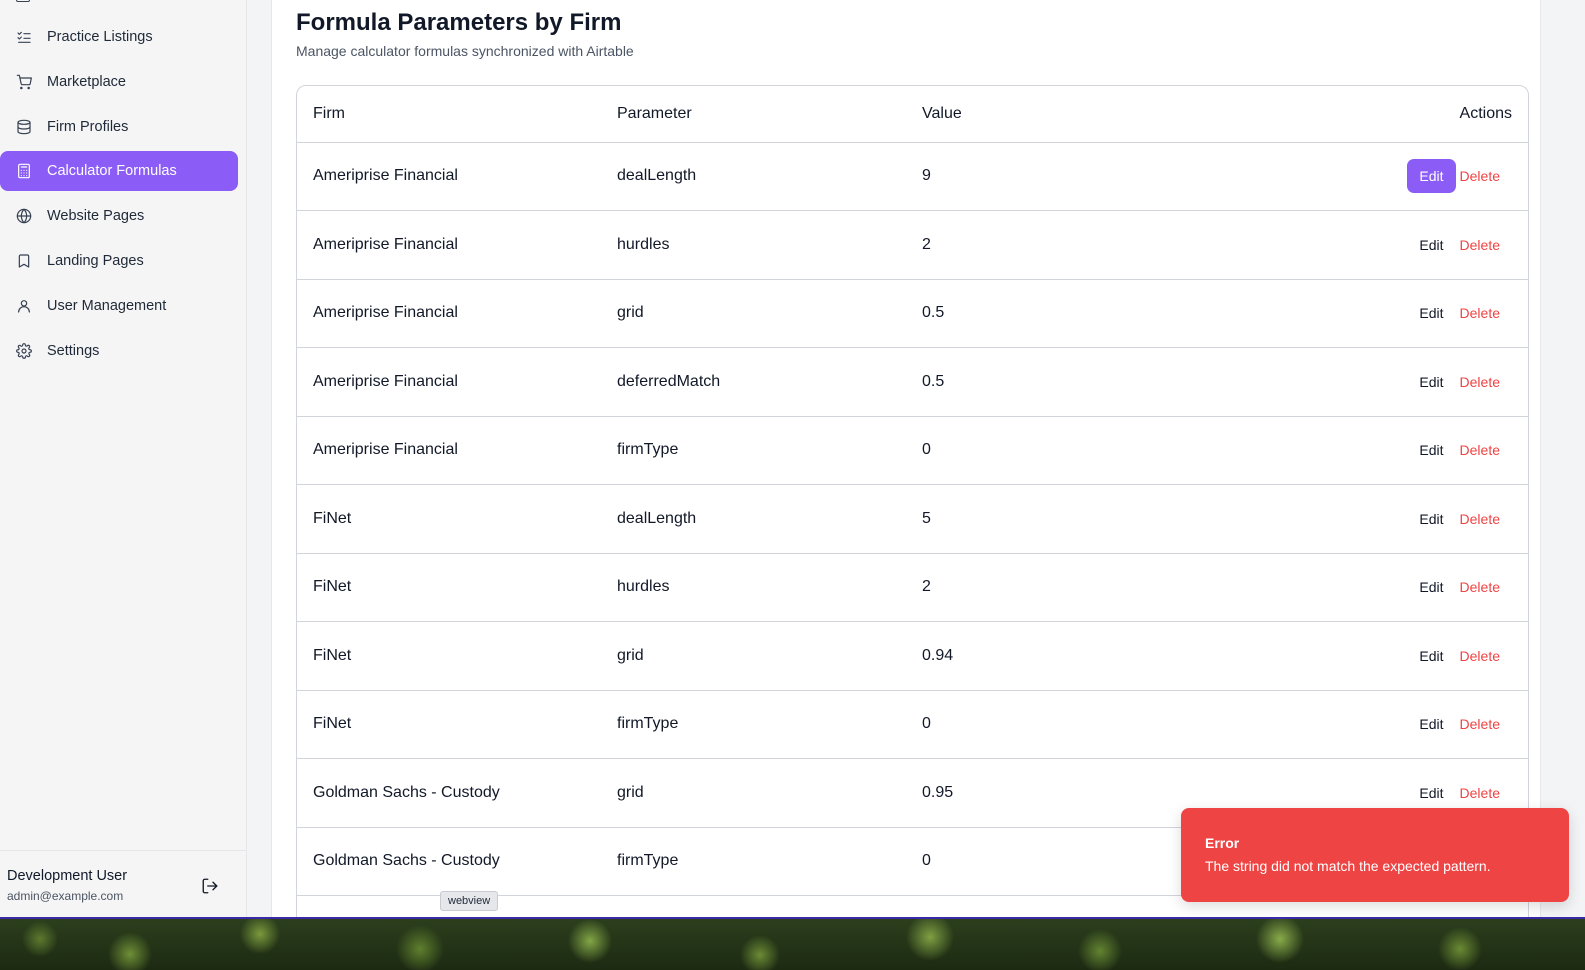  What do you see at coordinates (1058, 519) in the screenshot?
I see `cell-value: 5` at bounding box center [1058, 519].